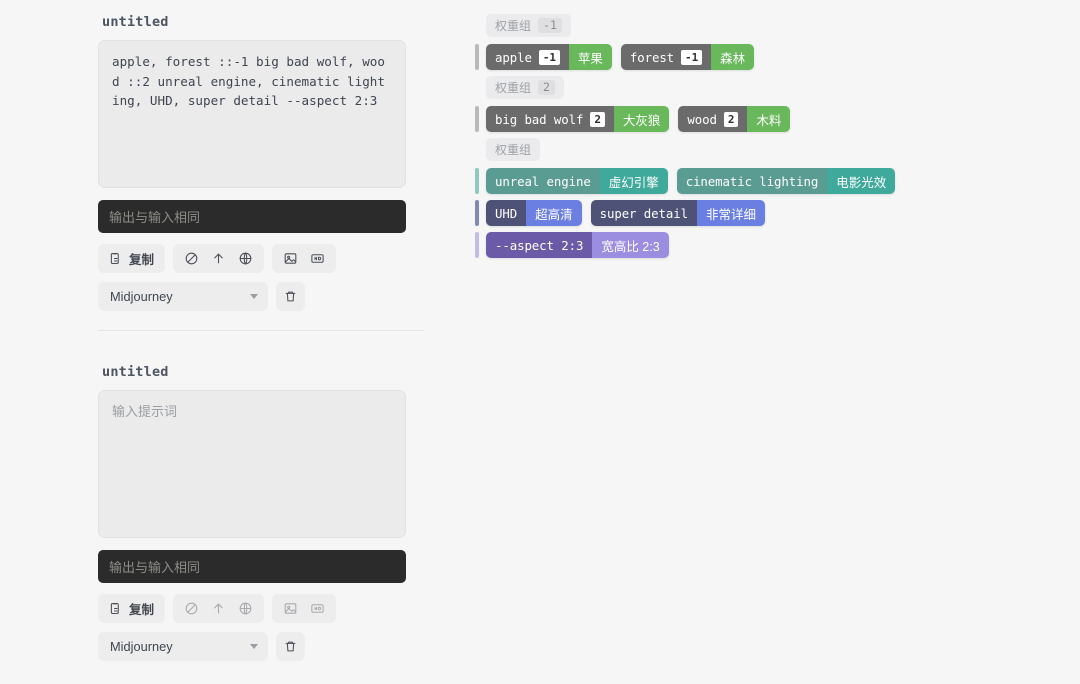 This screenshot has width=1080, height=684. I want to click on tag-main: apple -1, so click(527, 57).